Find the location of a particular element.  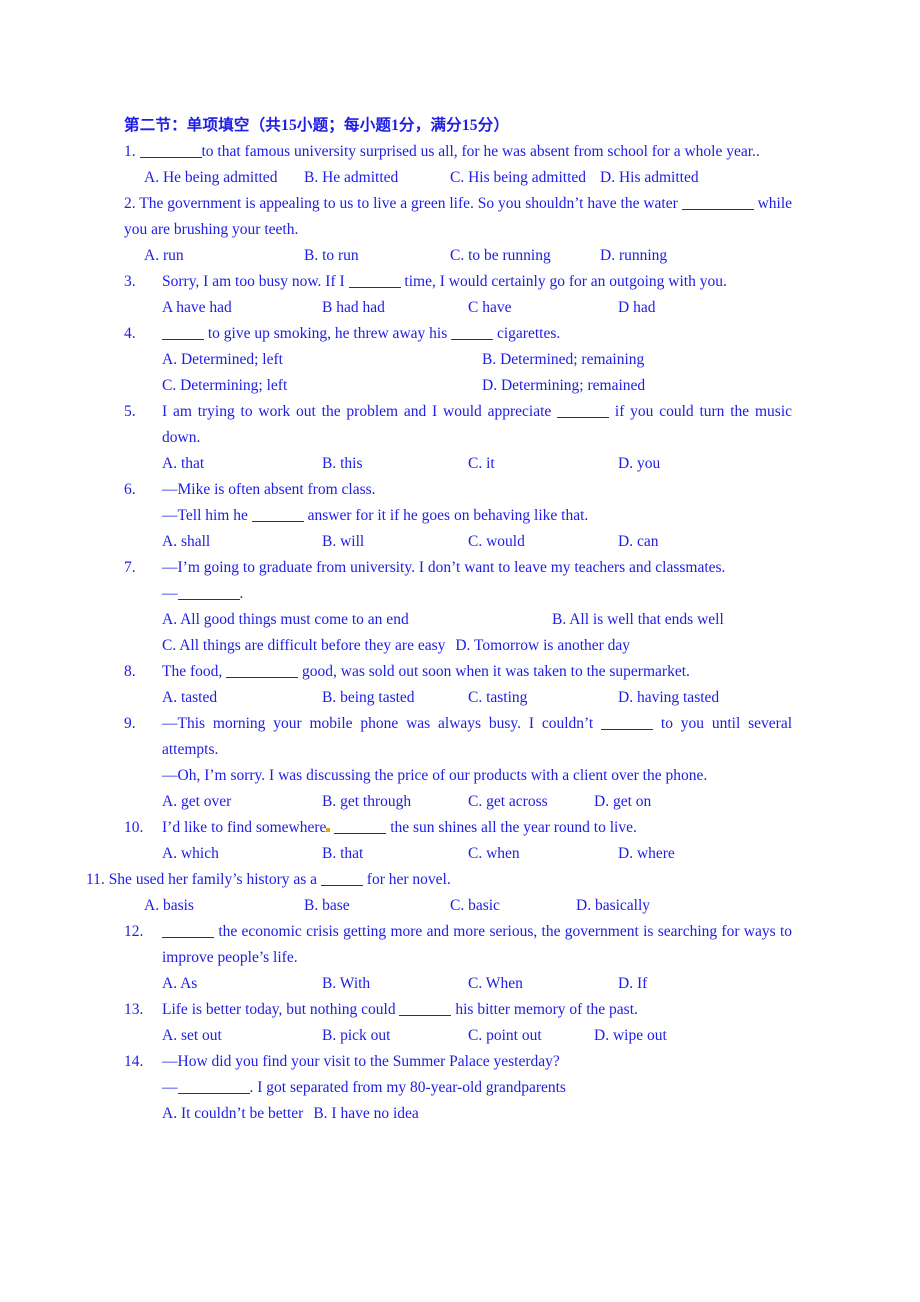

question-12-options: A. As B. With C. When D. If is located at coordinates (477, 984).